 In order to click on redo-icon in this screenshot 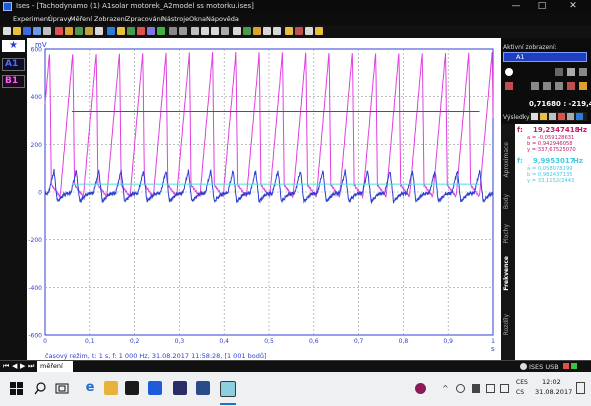, I will do `click(69, 31)`.